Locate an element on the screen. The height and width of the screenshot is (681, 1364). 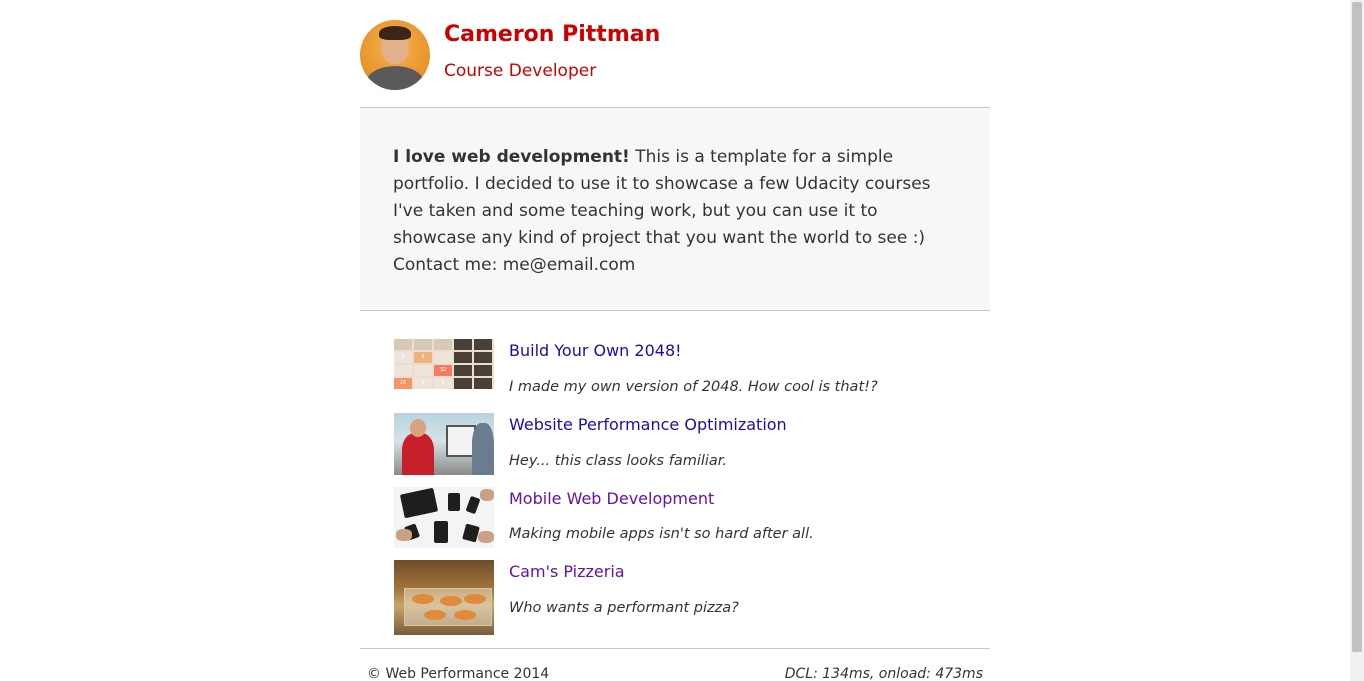
scrollbar-thumb is located at coordinates (1357, 327).